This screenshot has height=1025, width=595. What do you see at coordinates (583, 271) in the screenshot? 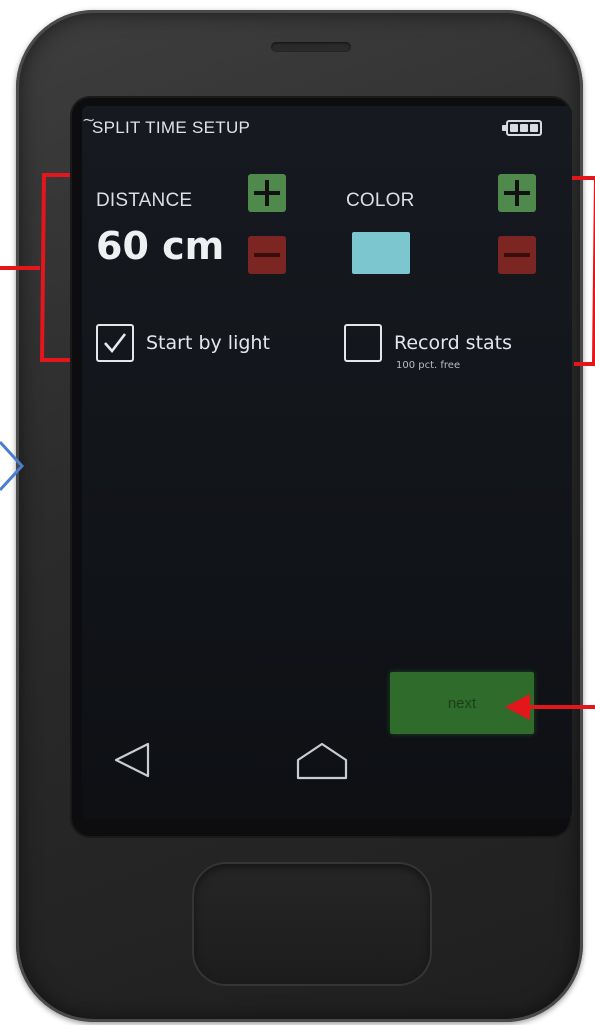
I see `right-bracket-annotation` at bounding box center [583, 271].